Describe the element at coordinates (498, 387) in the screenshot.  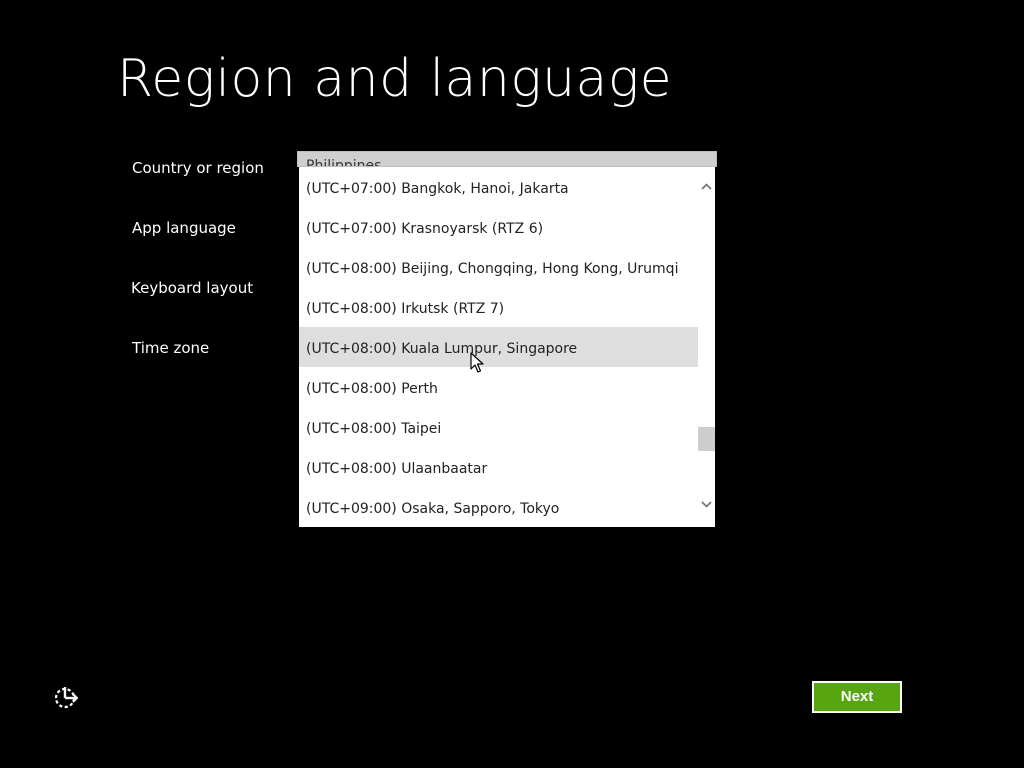
I see `time-zone-option: (UTC+08:00) Perth` at that location.